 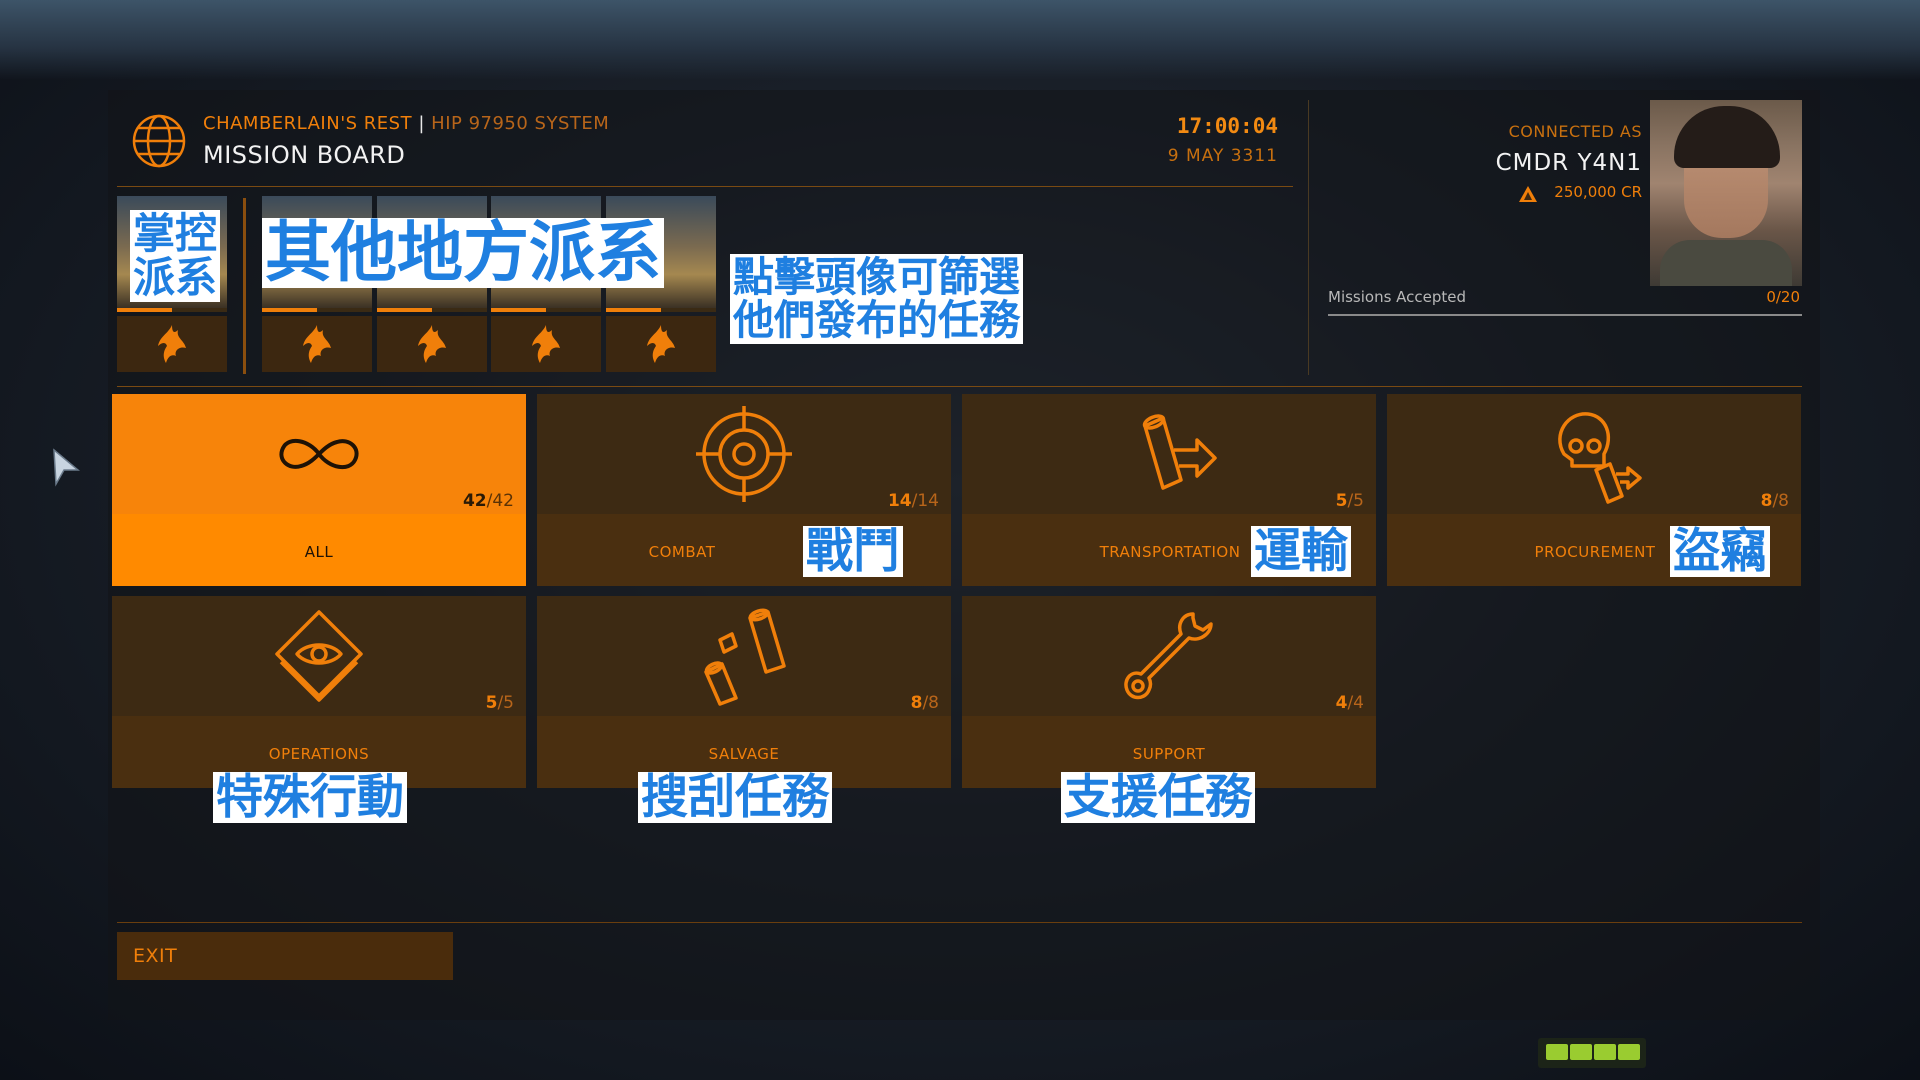 I want to click on connected-as-label: CONNECTED AS, so click(x=1575, y=131).